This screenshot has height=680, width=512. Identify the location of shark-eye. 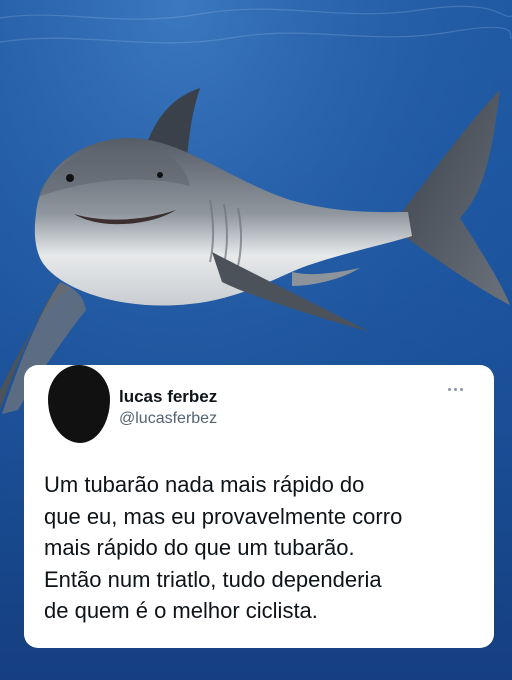
(70, 178).